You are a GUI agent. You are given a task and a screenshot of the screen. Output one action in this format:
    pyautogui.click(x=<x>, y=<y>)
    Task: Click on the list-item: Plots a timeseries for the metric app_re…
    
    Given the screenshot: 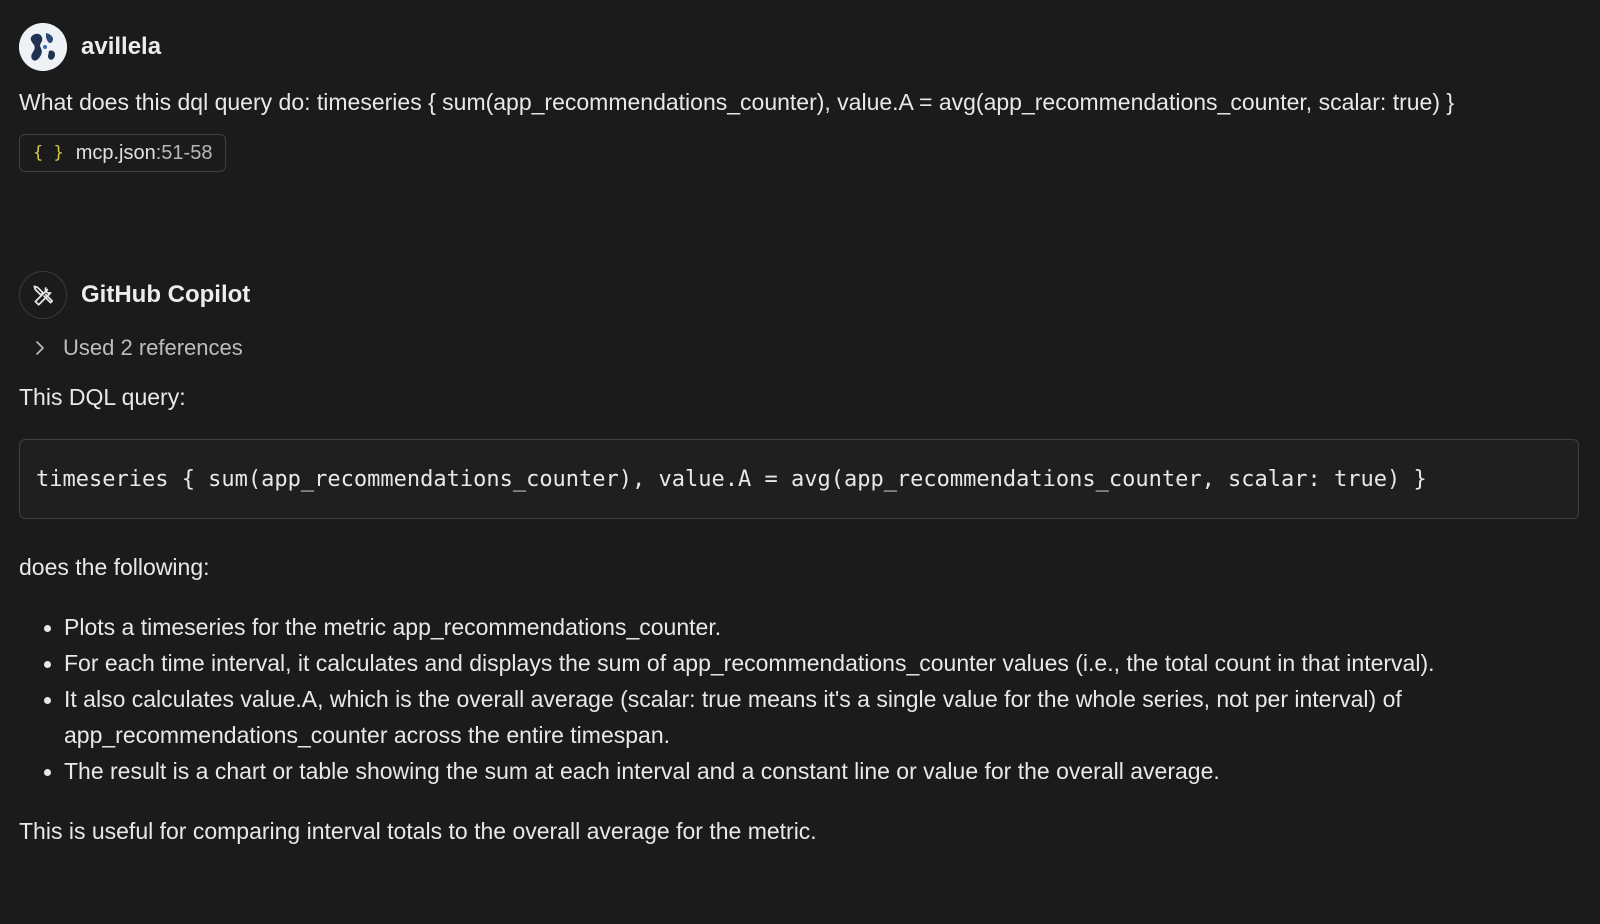 What is the action you would take?
    pyautogui.click(x=799, y=627)
    